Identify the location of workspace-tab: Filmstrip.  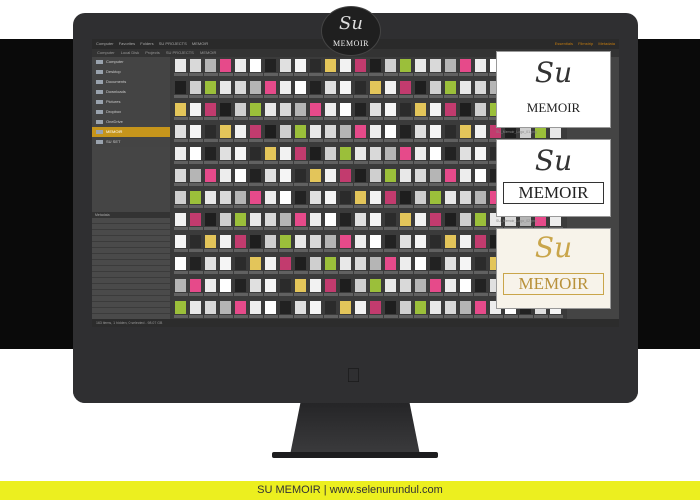
(585, 43).